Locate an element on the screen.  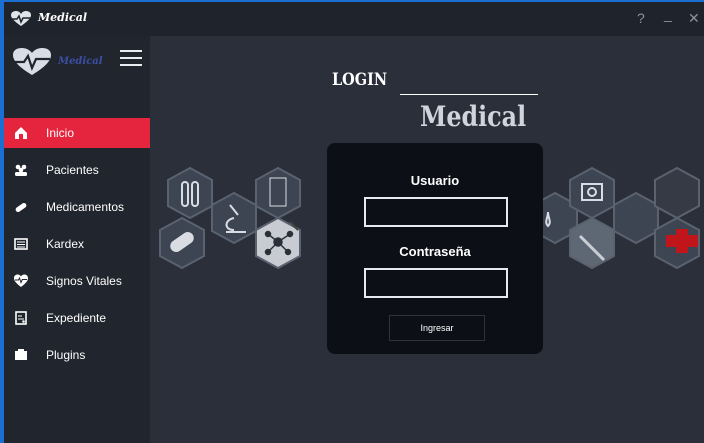
window-title: Medical is located at coordinates (63, 17).